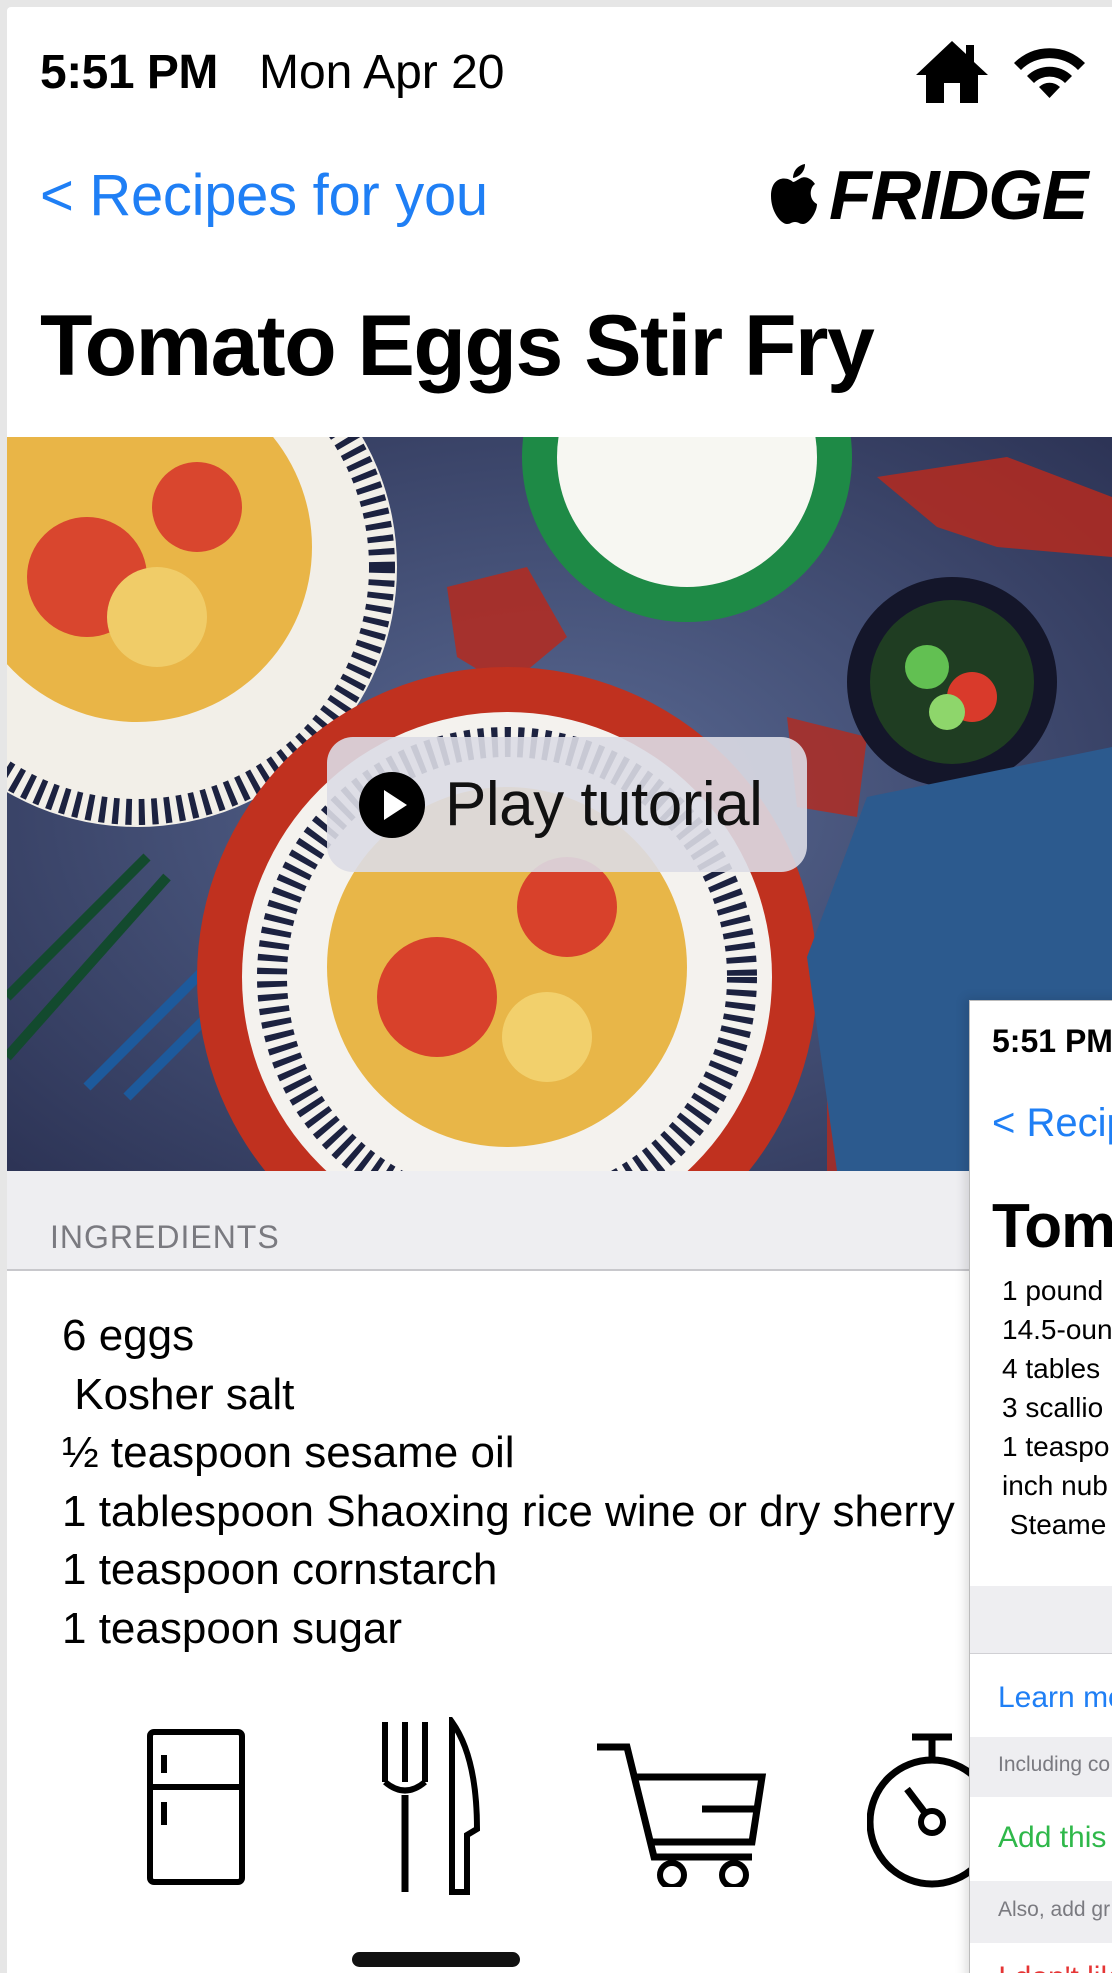 This screenshot has height=1973, width=1112. I want to click on overlay-status-time: 5:51 PM, so click(1052, 1041).